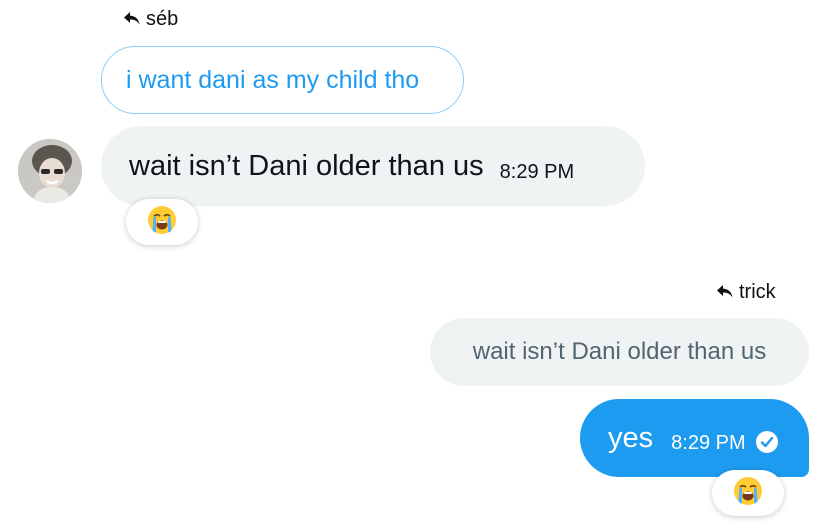 Image resolution: width=828 pixels, height=530 pixels. I want to click on message-bubble-outgoing: yes 8:29 PM, so click(694, 438).